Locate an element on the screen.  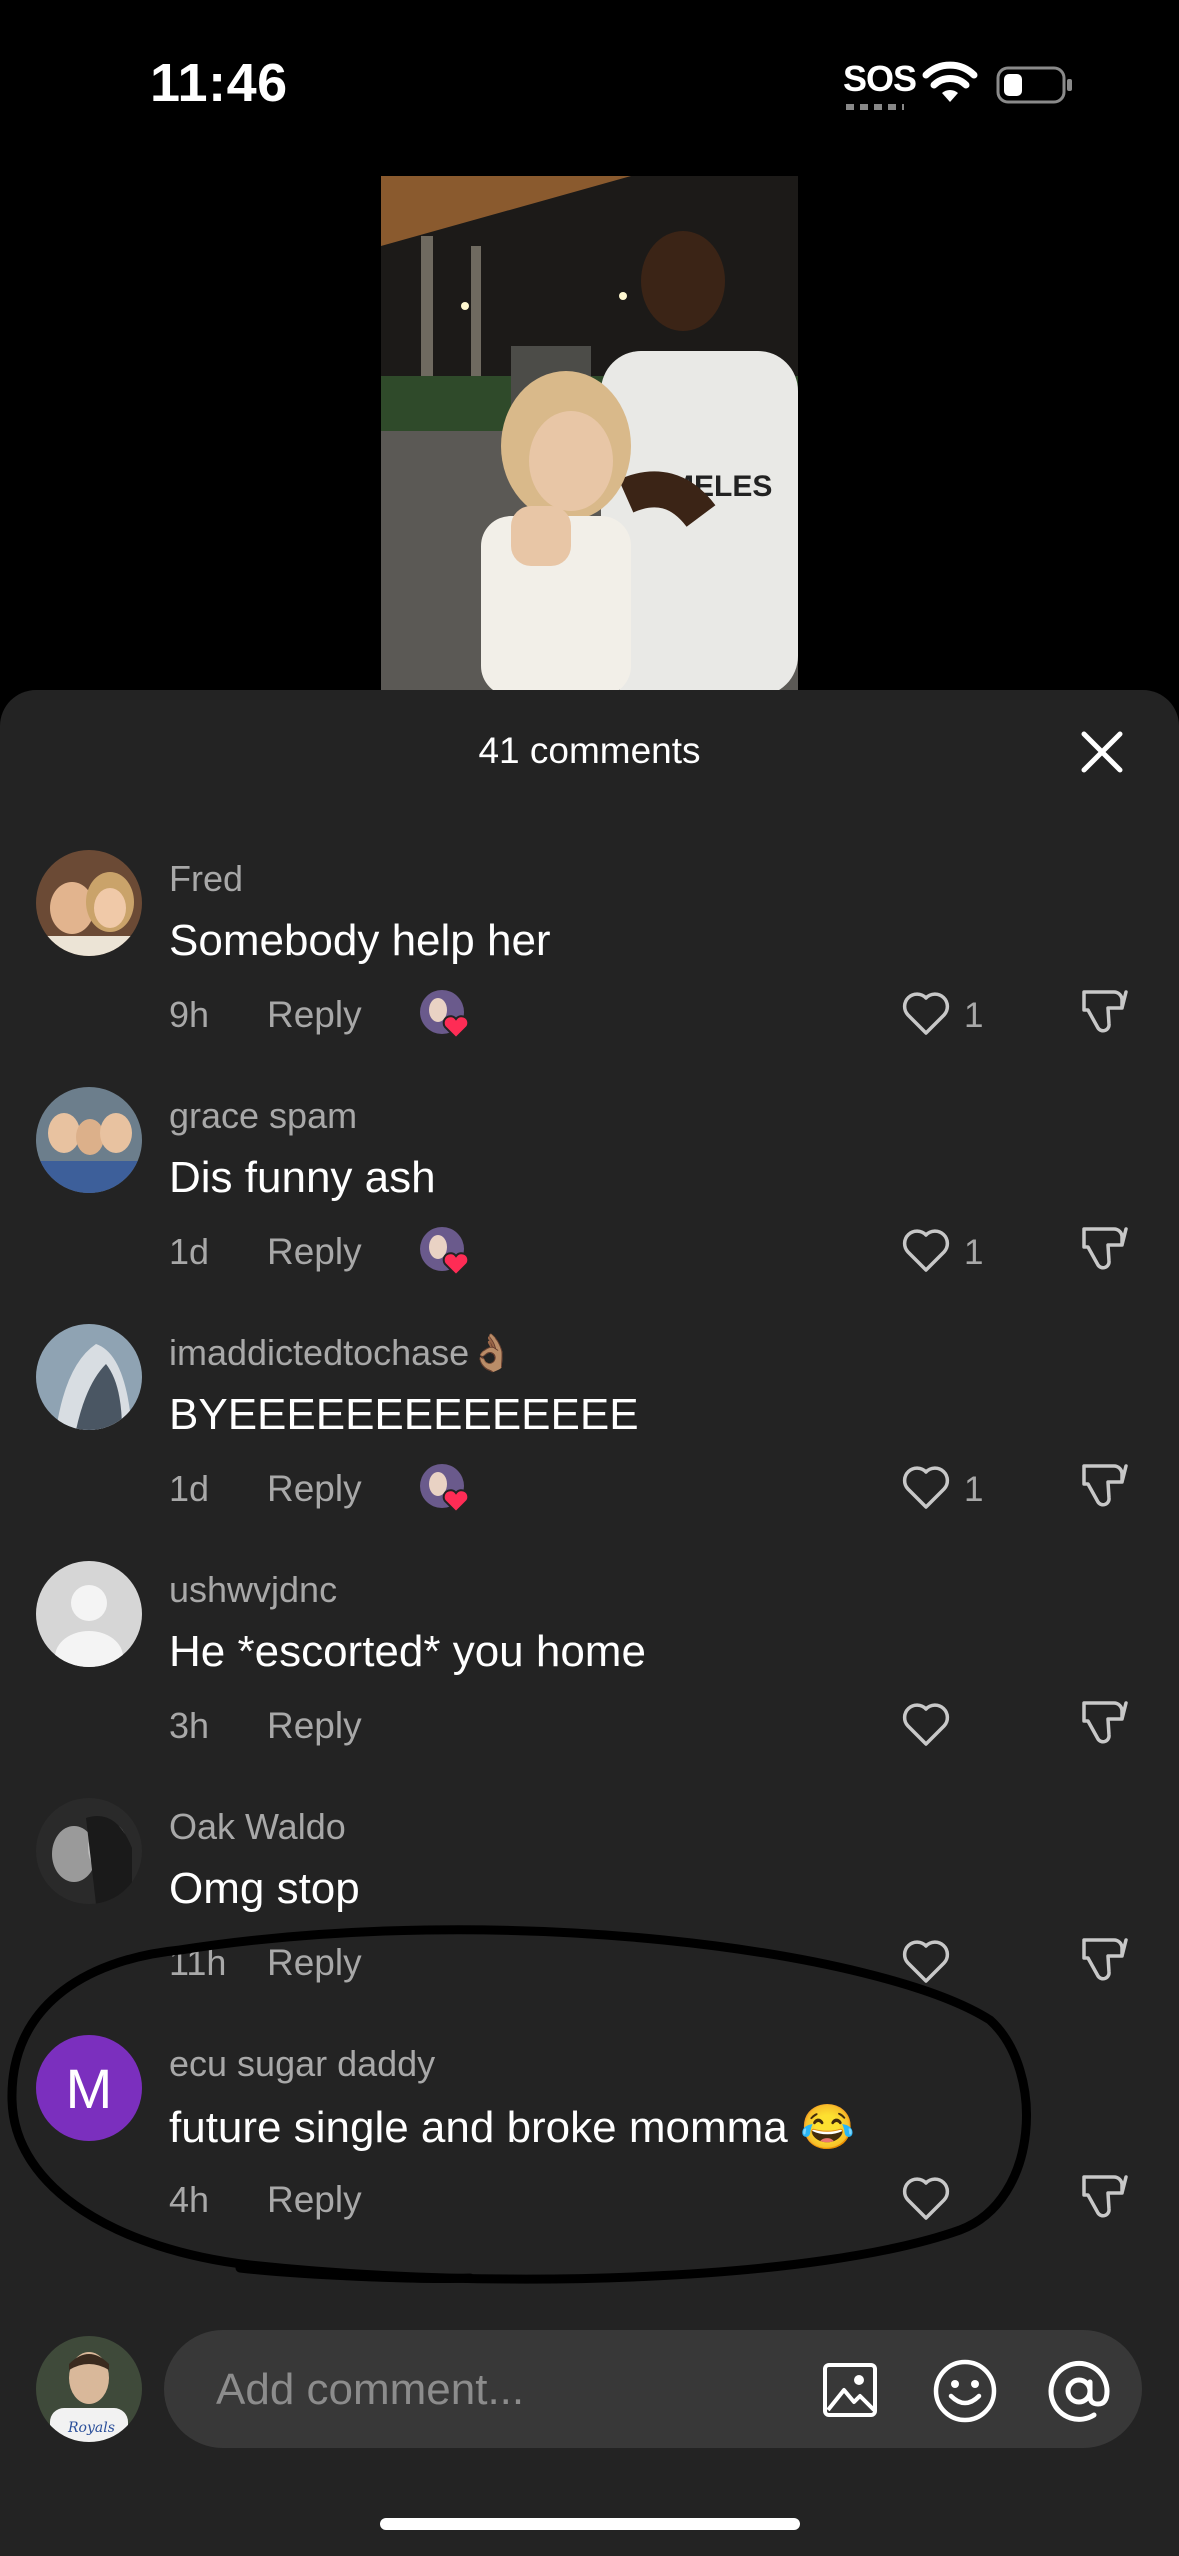
comment-input is located at coordinates (496, 2390).